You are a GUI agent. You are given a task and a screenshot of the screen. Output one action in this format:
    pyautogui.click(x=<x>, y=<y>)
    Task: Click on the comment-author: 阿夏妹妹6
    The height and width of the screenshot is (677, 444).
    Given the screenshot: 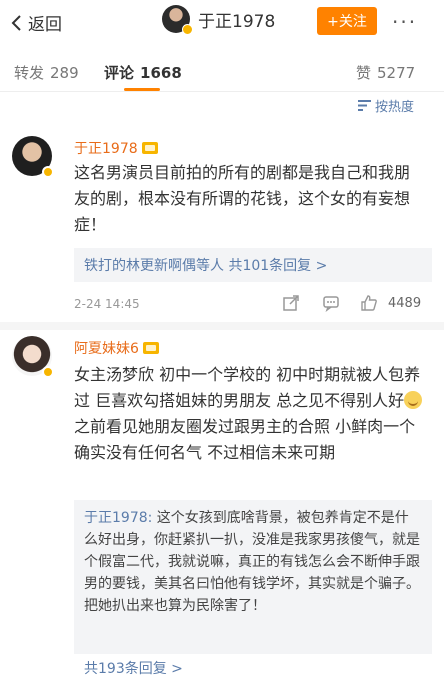 What is the action you would take?
    pyautogui.click(x=116, y=348)
    